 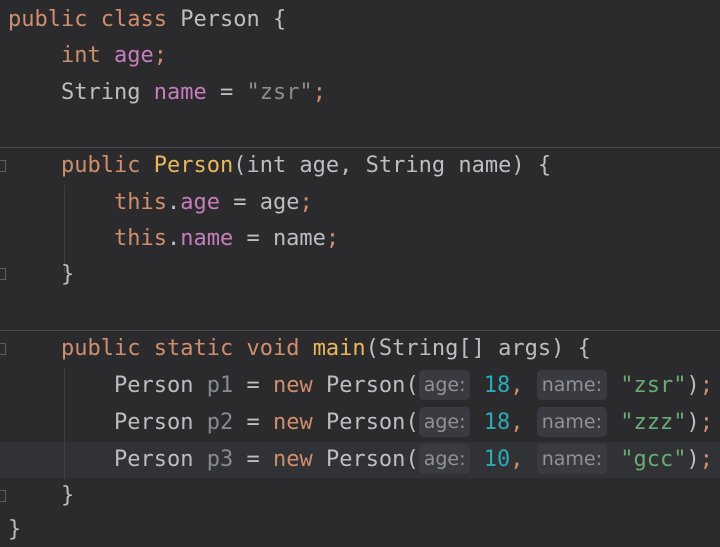 I want to click on type-name: String, so click(x=100, y=92).